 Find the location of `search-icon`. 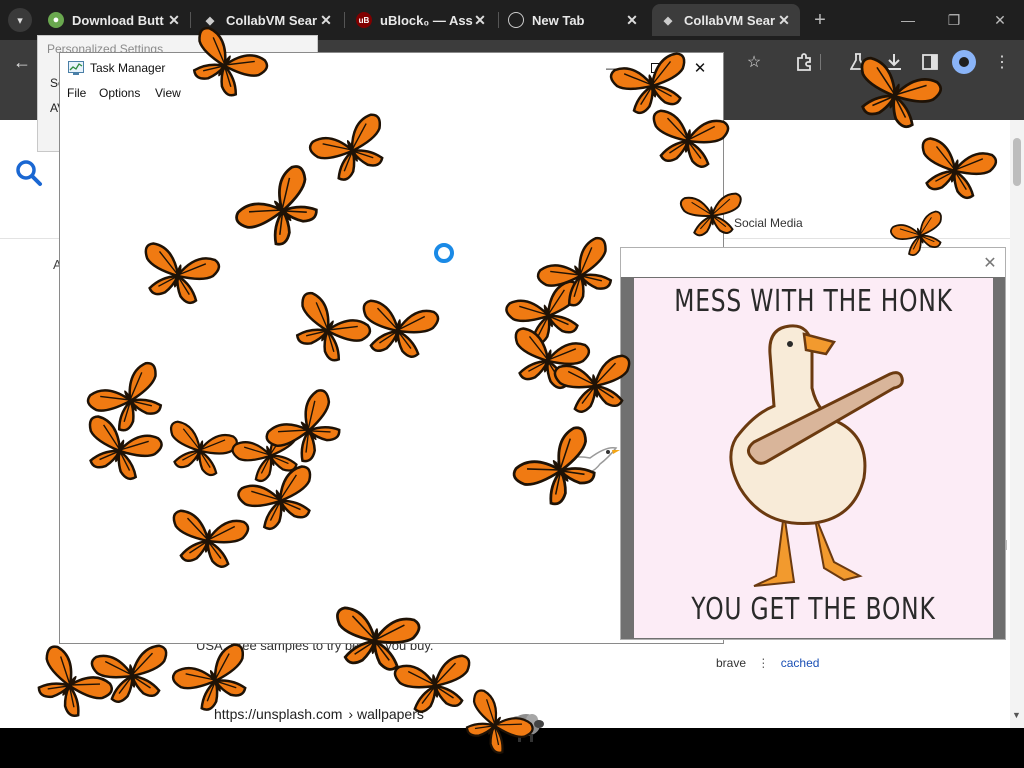

search-icon is located at coordinates (29, 173).